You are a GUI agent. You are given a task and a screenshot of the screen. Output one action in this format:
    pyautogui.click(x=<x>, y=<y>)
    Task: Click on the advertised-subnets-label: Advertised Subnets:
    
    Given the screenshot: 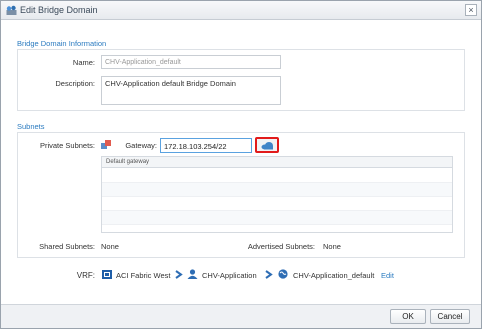 What is the action you would take?
    pyautogui.click(x=281, y=246)
    